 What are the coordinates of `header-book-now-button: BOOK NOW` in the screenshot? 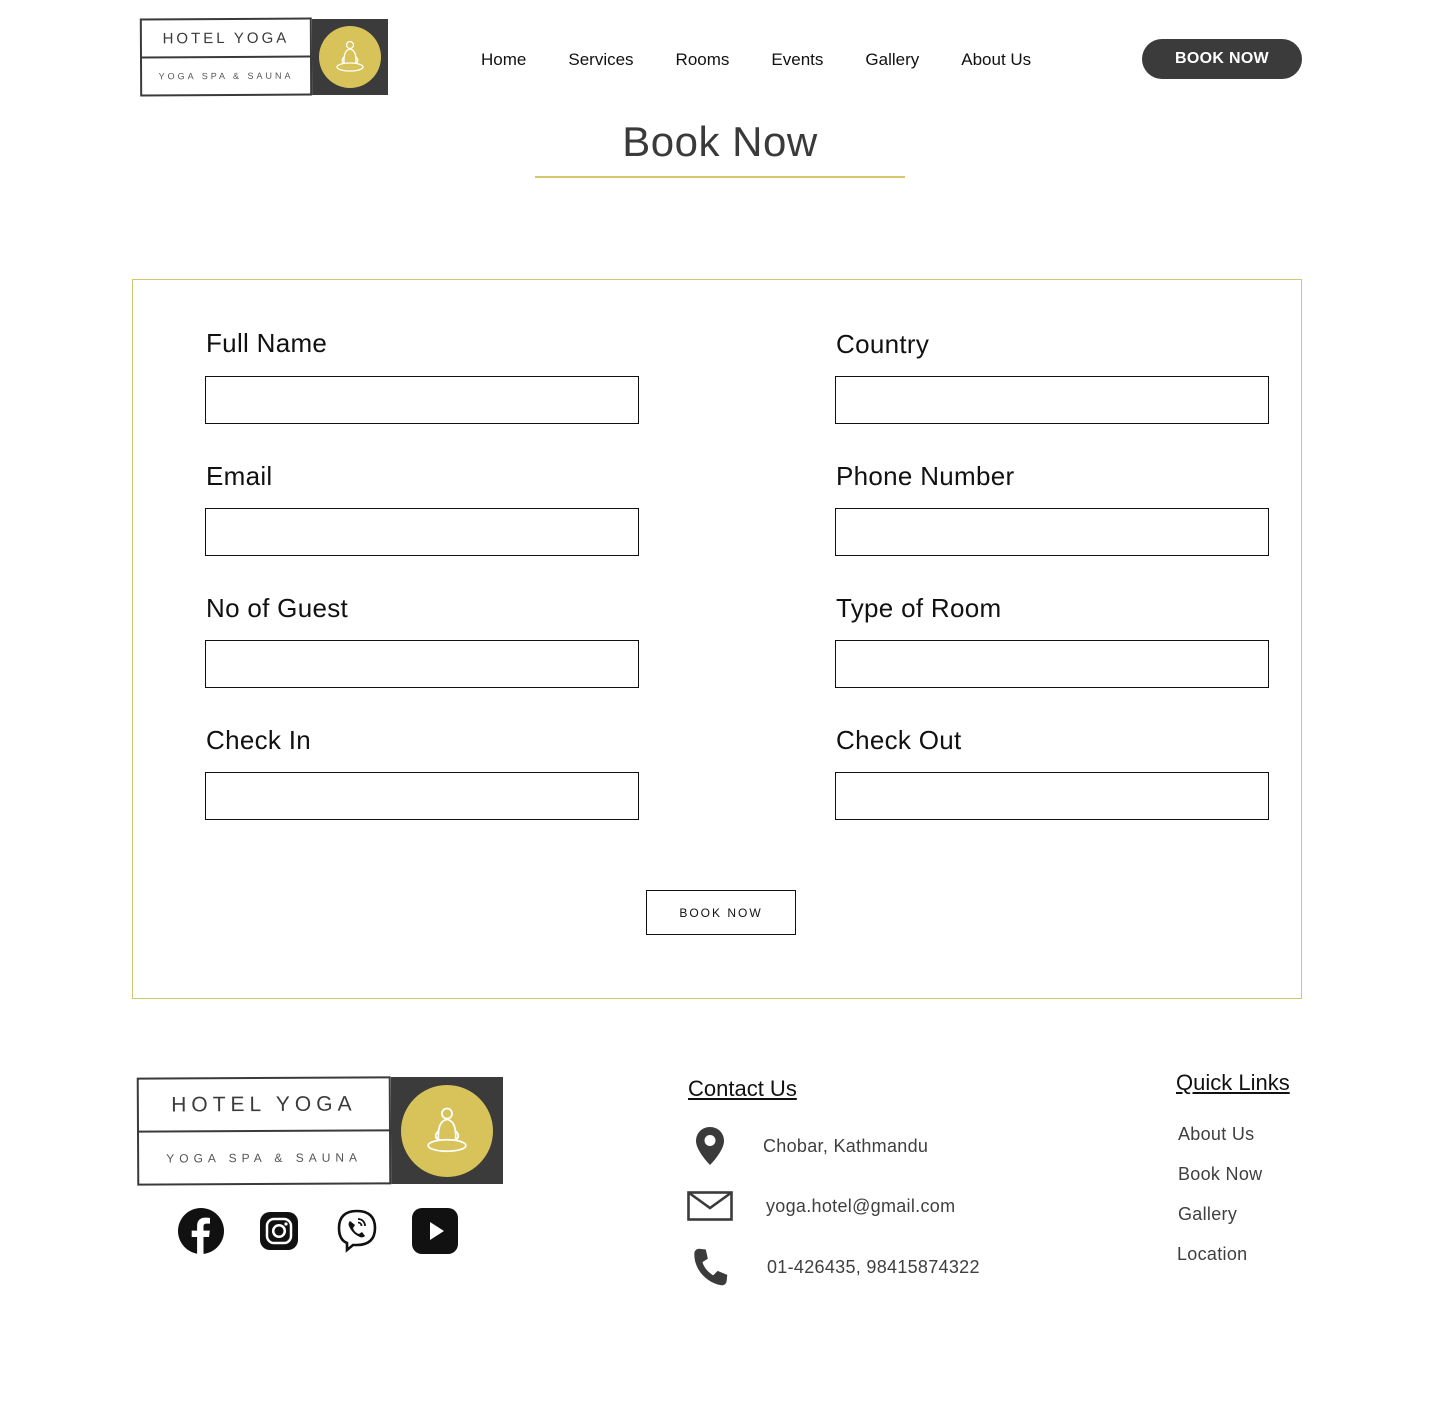 It's located at (1222, 59).